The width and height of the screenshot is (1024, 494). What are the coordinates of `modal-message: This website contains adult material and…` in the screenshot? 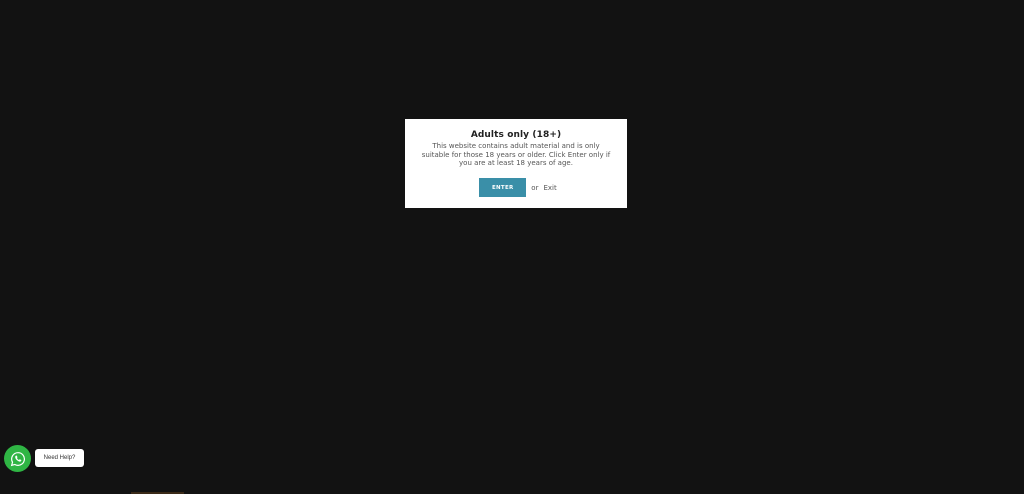 It's located at (516, 154).